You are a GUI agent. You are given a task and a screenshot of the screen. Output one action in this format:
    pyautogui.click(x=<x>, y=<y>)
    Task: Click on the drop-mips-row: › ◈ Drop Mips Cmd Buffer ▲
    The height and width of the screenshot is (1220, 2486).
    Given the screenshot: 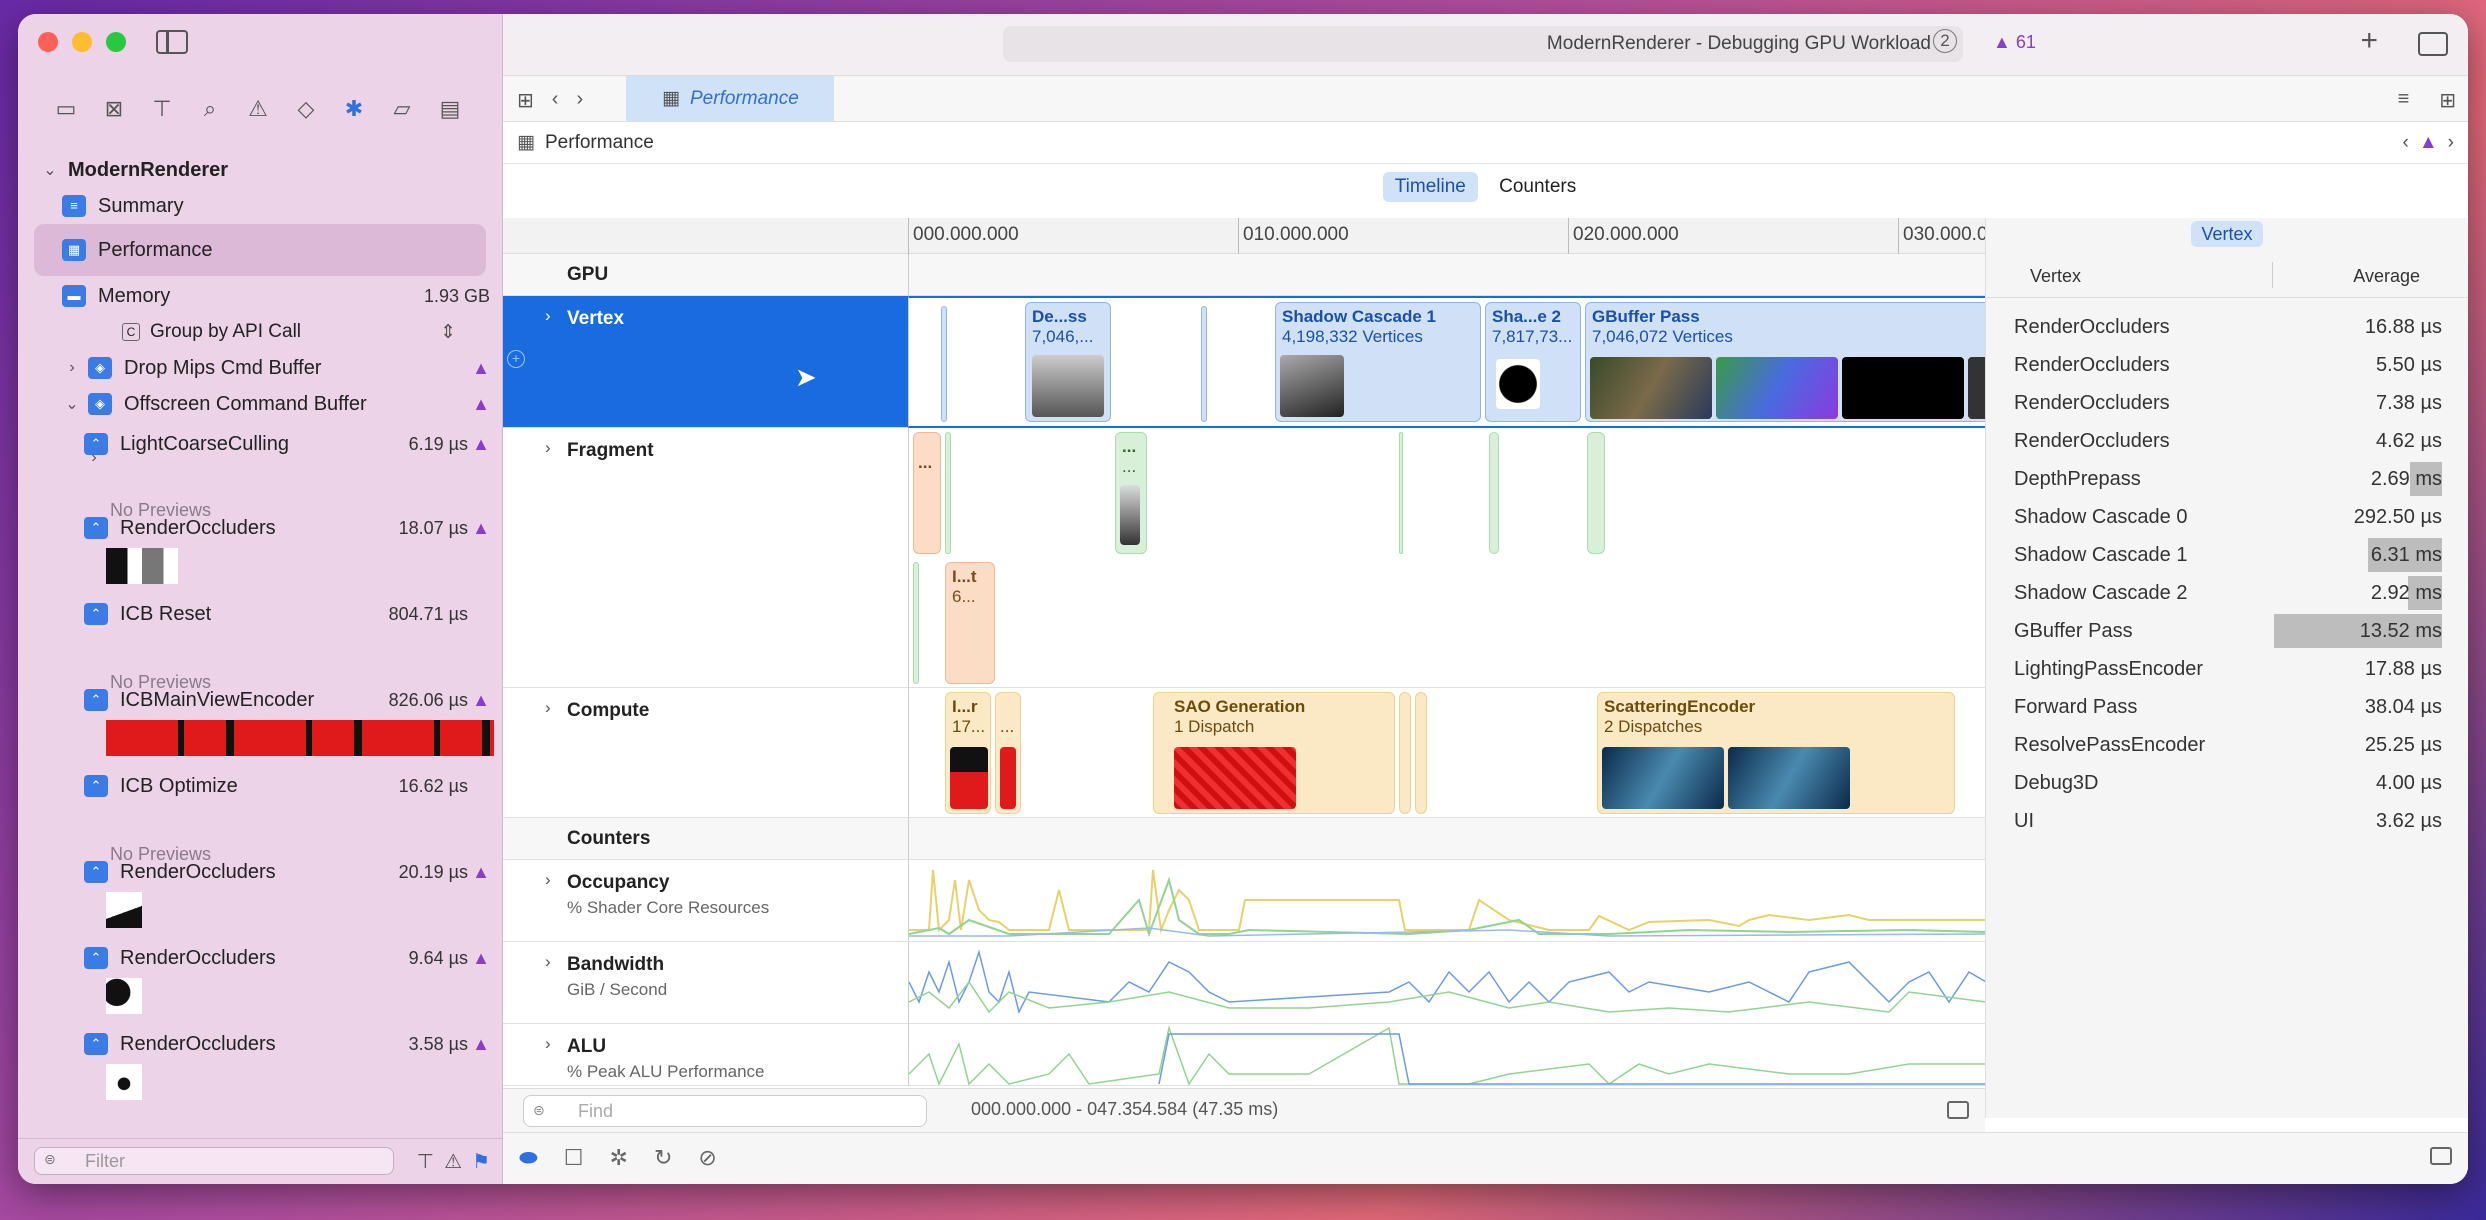 What is the action you would take?
    pyautogui.click(x=282, y=368)
    